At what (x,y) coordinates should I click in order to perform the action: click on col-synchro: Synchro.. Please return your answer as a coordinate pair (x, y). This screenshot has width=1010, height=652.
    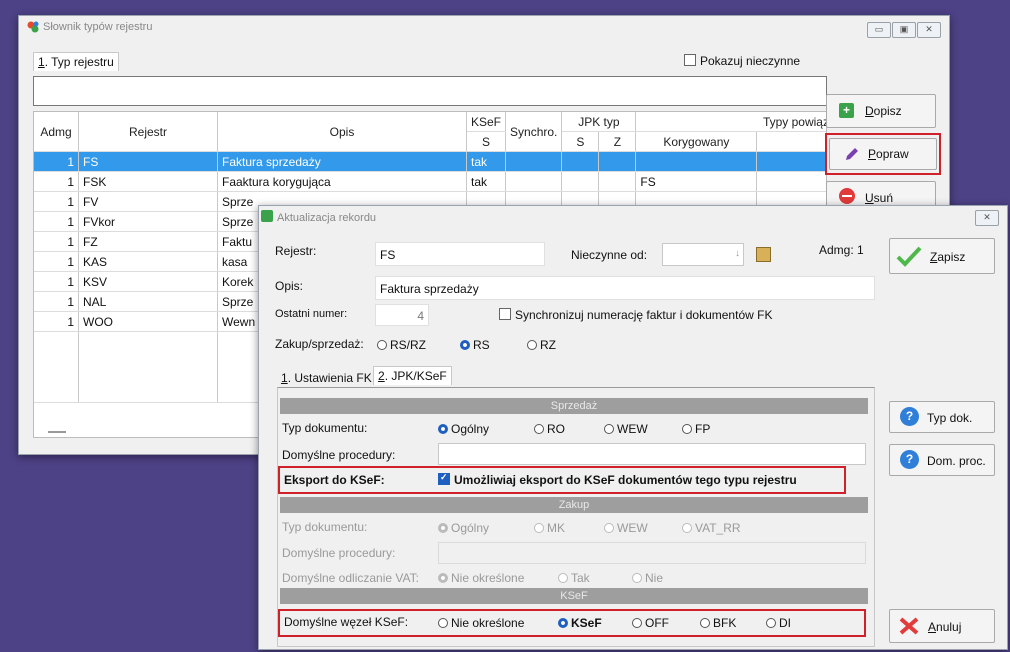
    Looking at the image, I should click on (534, 132).